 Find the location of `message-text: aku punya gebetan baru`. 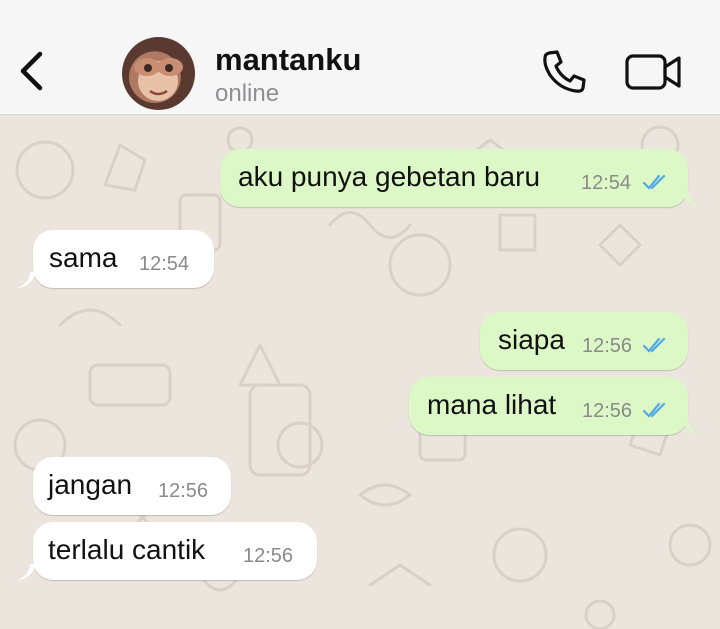

message-text: aku punya gebetan baru is located at coordinates (389, 176).